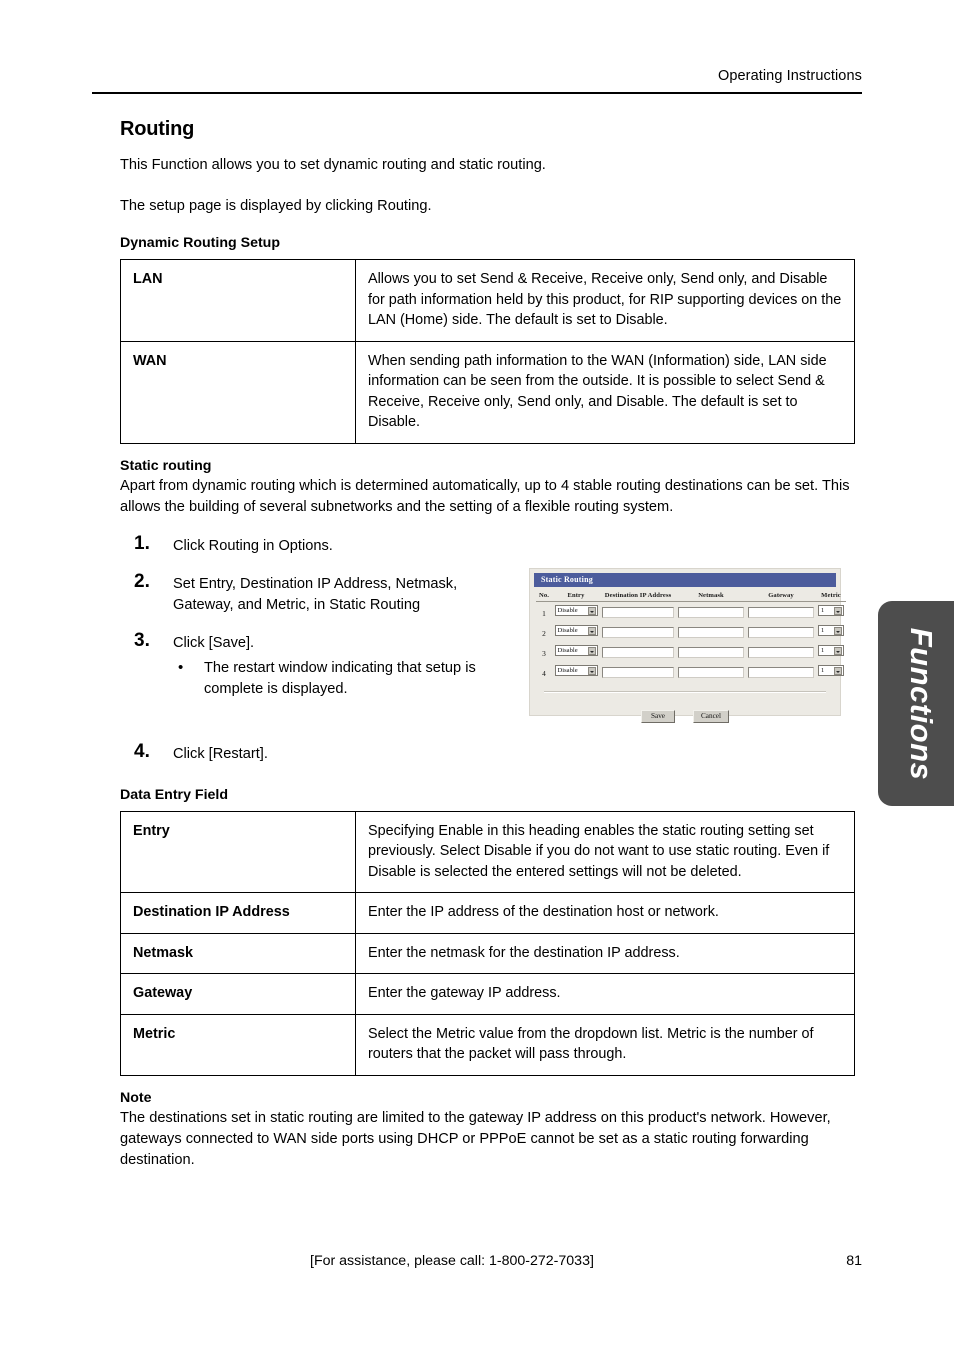 This screenshot has height=1348, width=954. Describe the element at coordinates (921, 703) in the screenshot. I see `side-tab-label: Functions` at that location.